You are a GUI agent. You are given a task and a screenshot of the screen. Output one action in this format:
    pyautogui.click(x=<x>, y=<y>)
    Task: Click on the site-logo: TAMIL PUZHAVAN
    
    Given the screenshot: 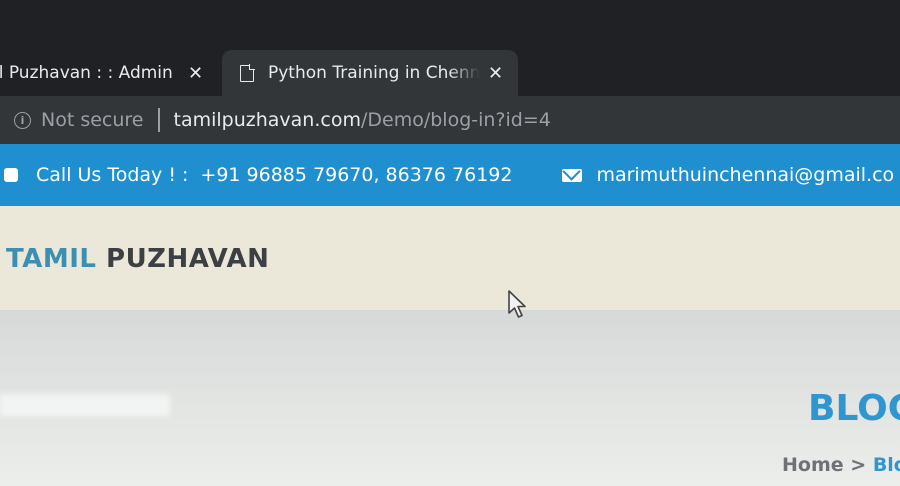 What is the action you would take?
    pyautogui.click(x=137, y=259)
    